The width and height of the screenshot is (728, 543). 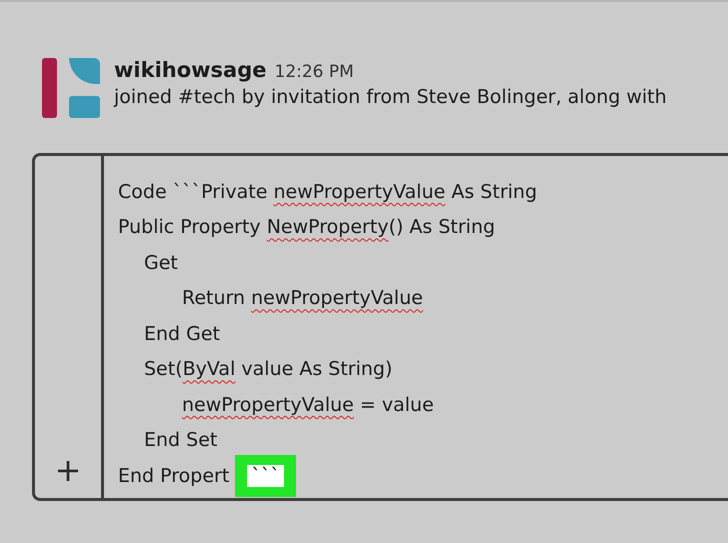 What do you see at coordinates (442, 227) in the screenshot?
I see `code-text: () As String` at bounding box center [442, 227].